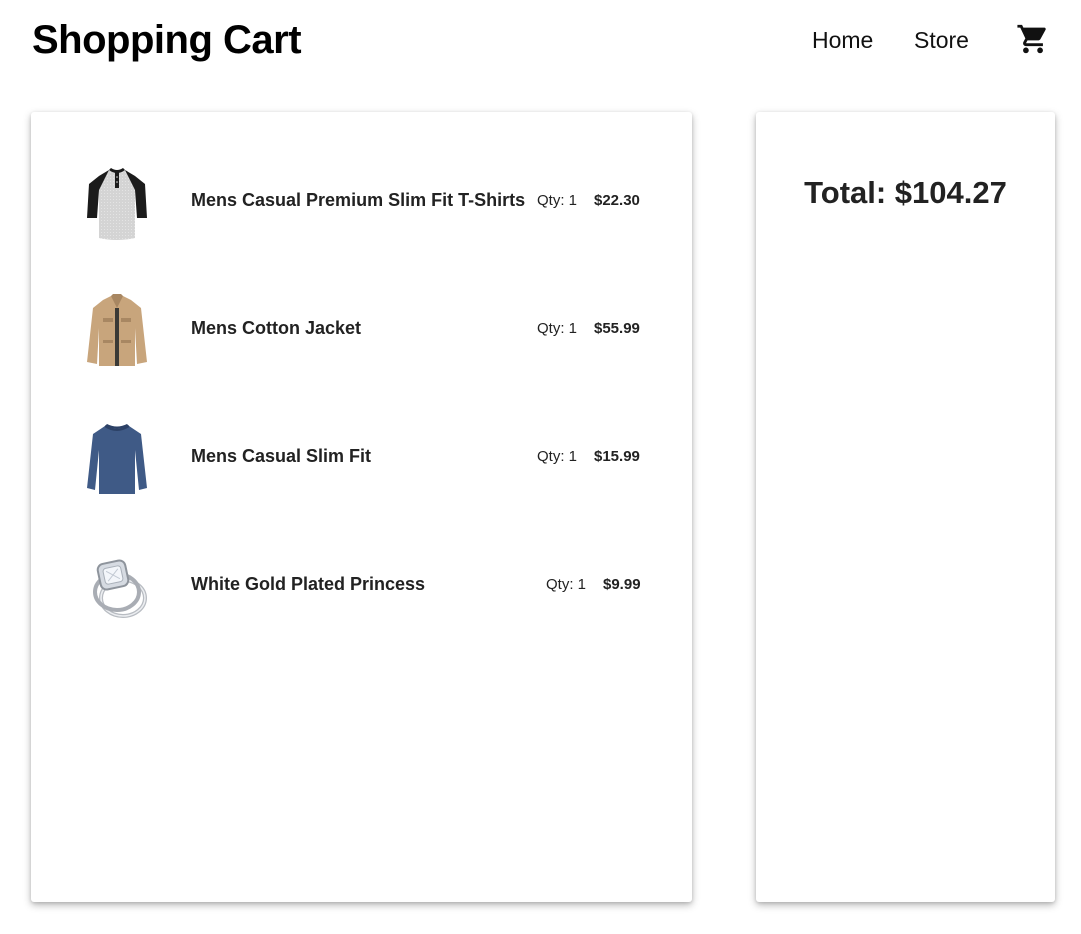 The image size is (1081, 934). Describe the element at coordinates (167, 40) in the screenshot. I see `page-title: Shopping Cart` at that location.